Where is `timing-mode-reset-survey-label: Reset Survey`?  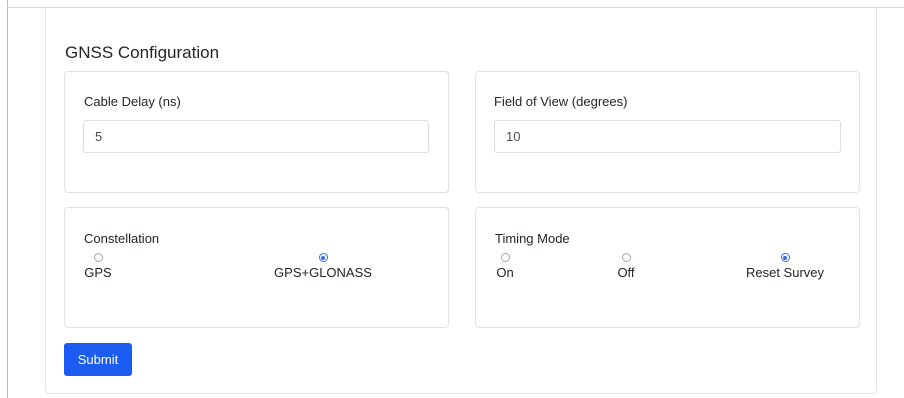
timing-mode-reset-survey-label: Reset Survey is located at coordinates (785, 272).